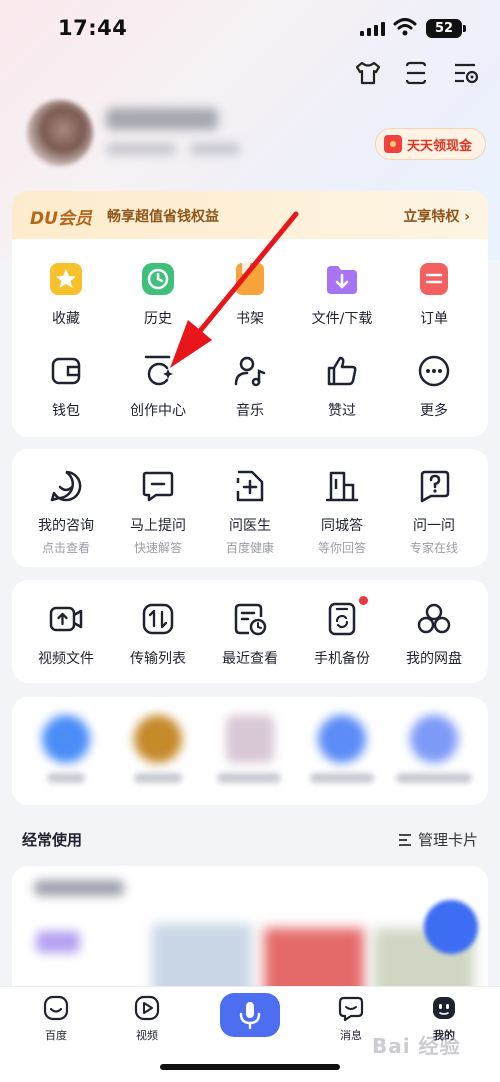  I want to click on transfer-icon, so click(158, 619).